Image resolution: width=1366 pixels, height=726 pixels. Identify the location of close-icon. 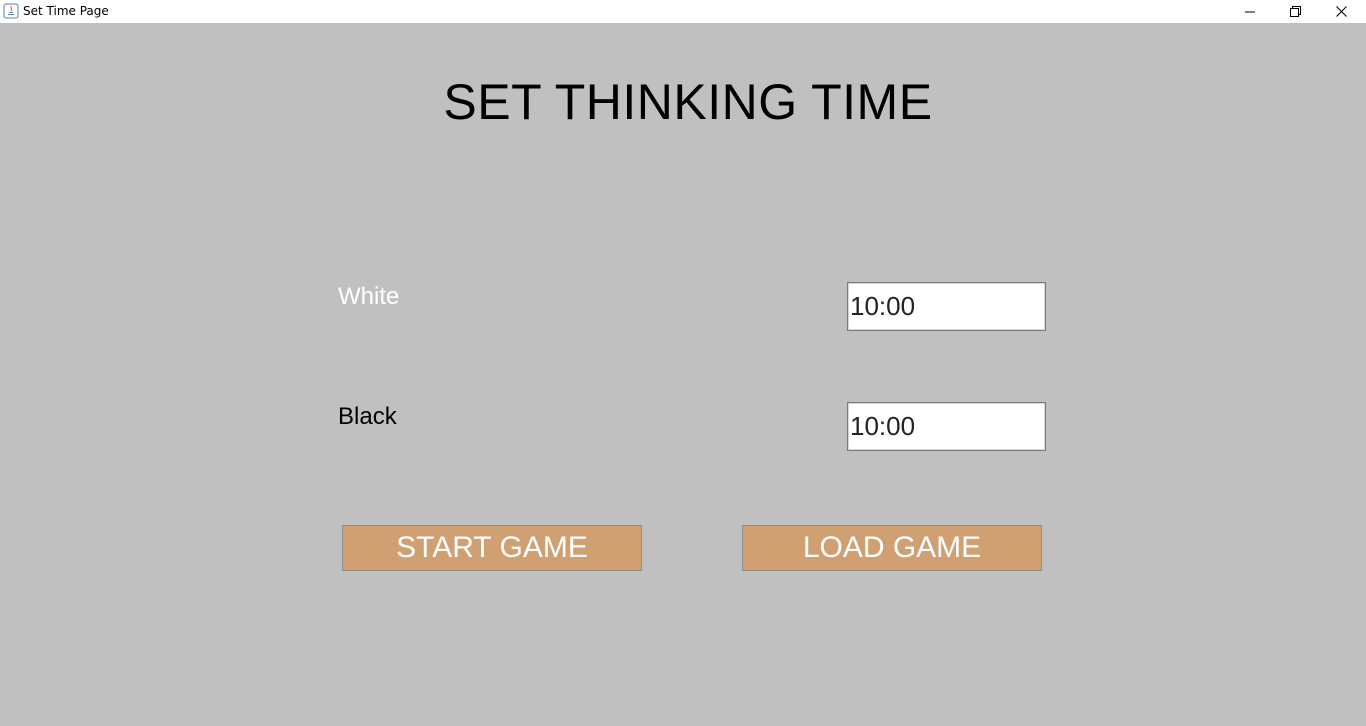
(1341, 11).